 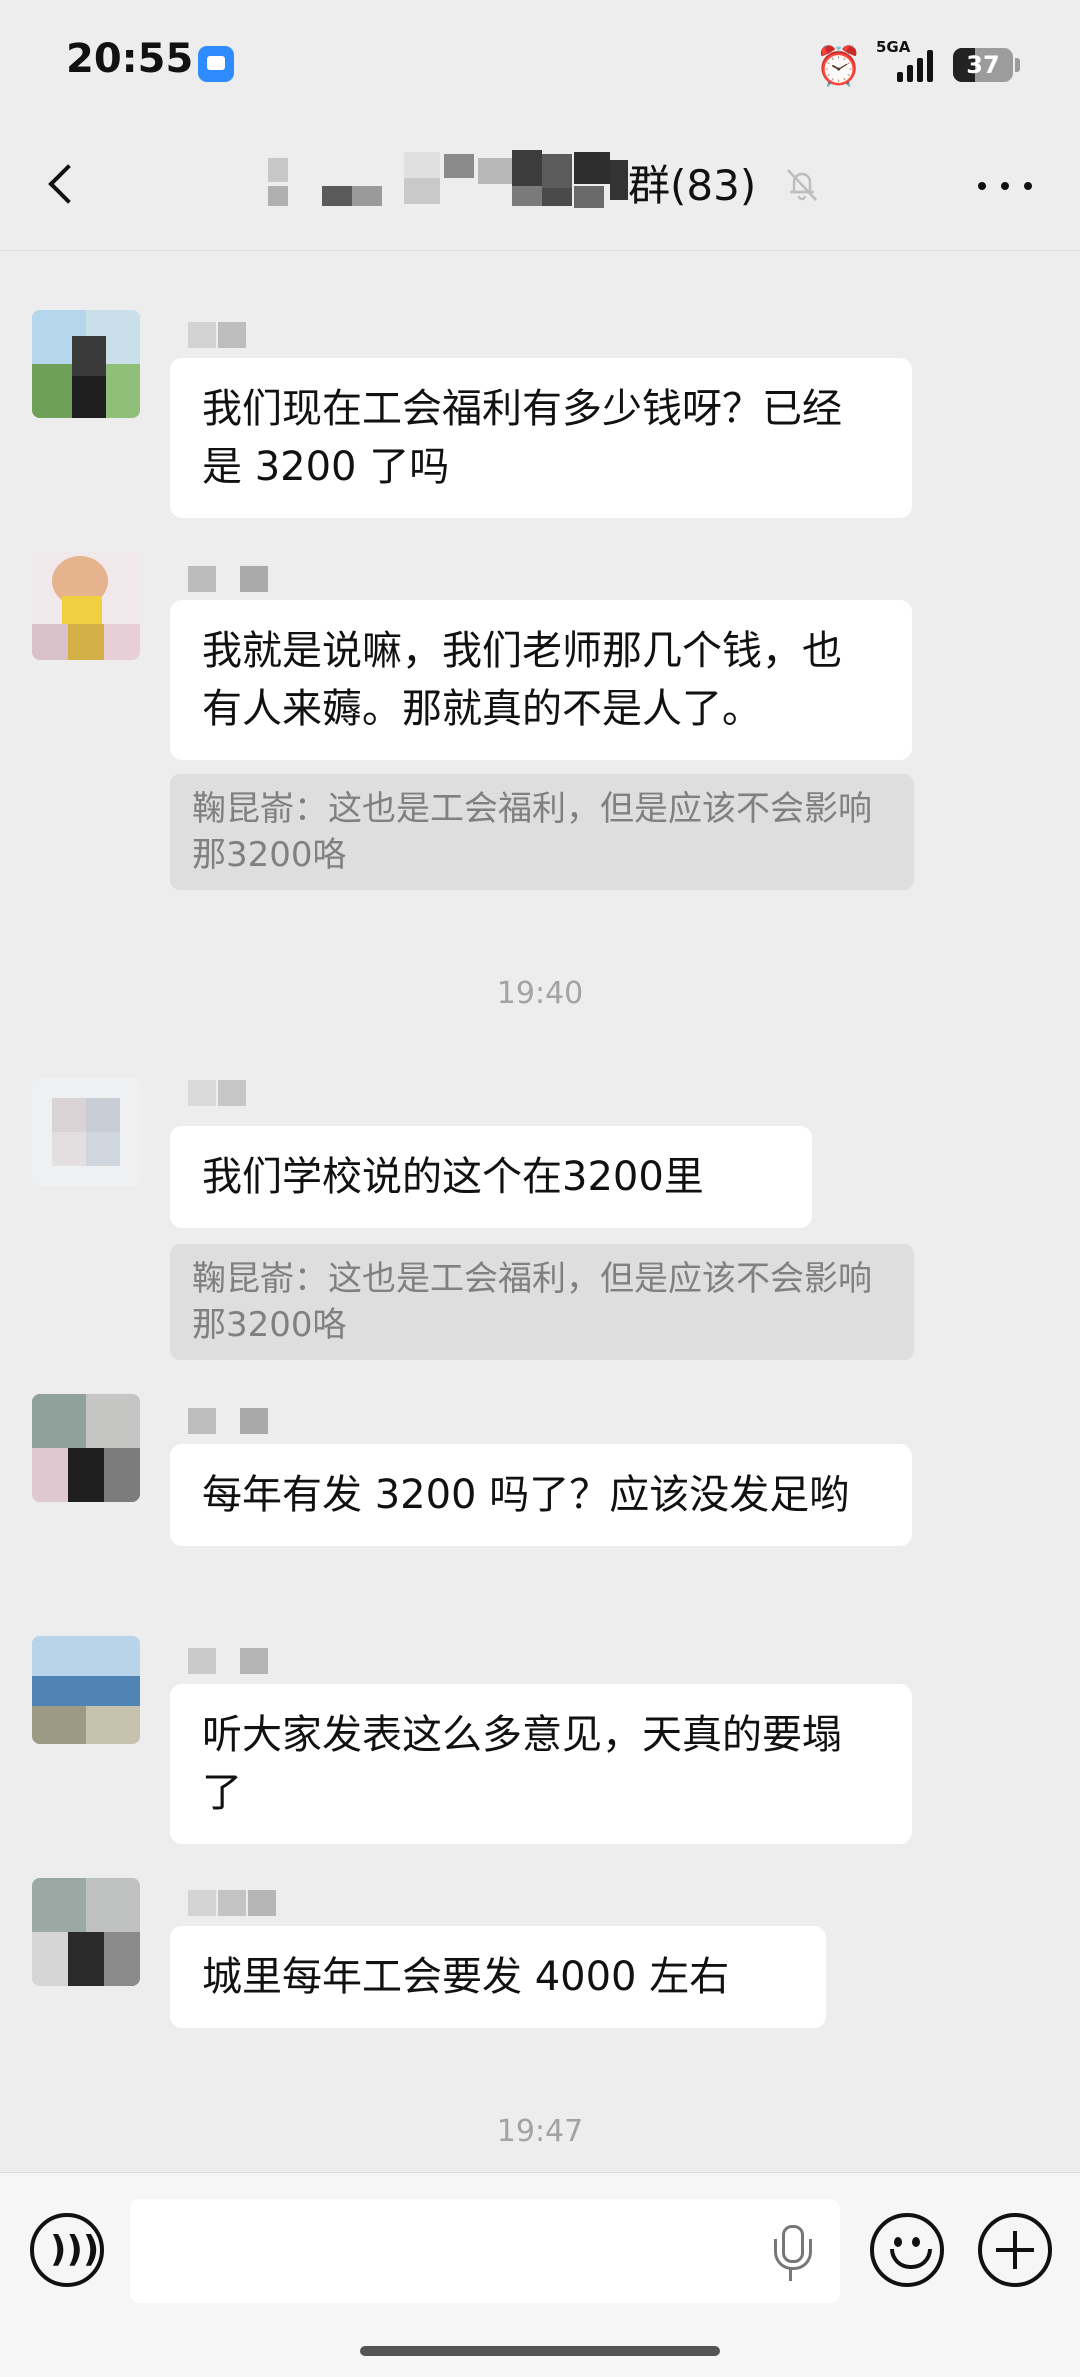 What do you see at coordinates (802, 185) in the screenshot?
I see `bell-off-icon` at bounding box center [802, 185].